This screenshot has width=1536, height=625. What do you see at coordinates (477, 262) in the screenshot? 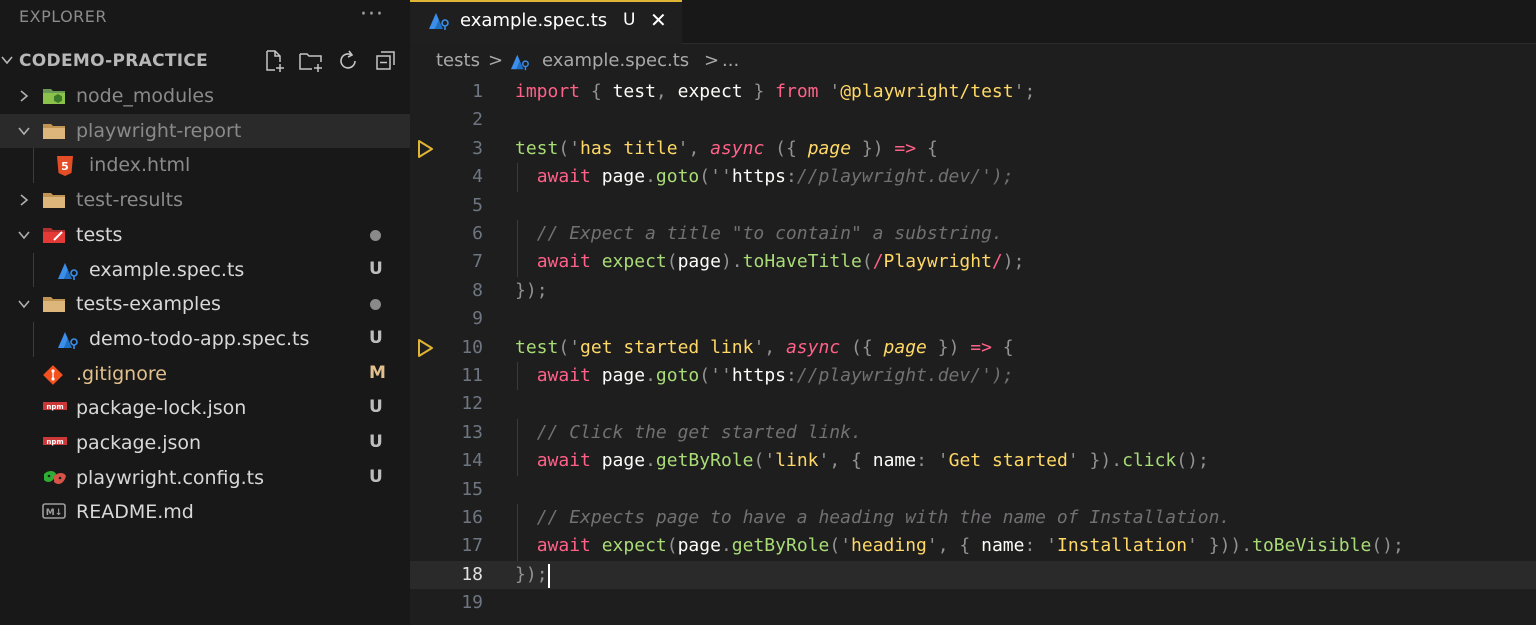
I see `line-number: 7` at bounding box center [477, 262].